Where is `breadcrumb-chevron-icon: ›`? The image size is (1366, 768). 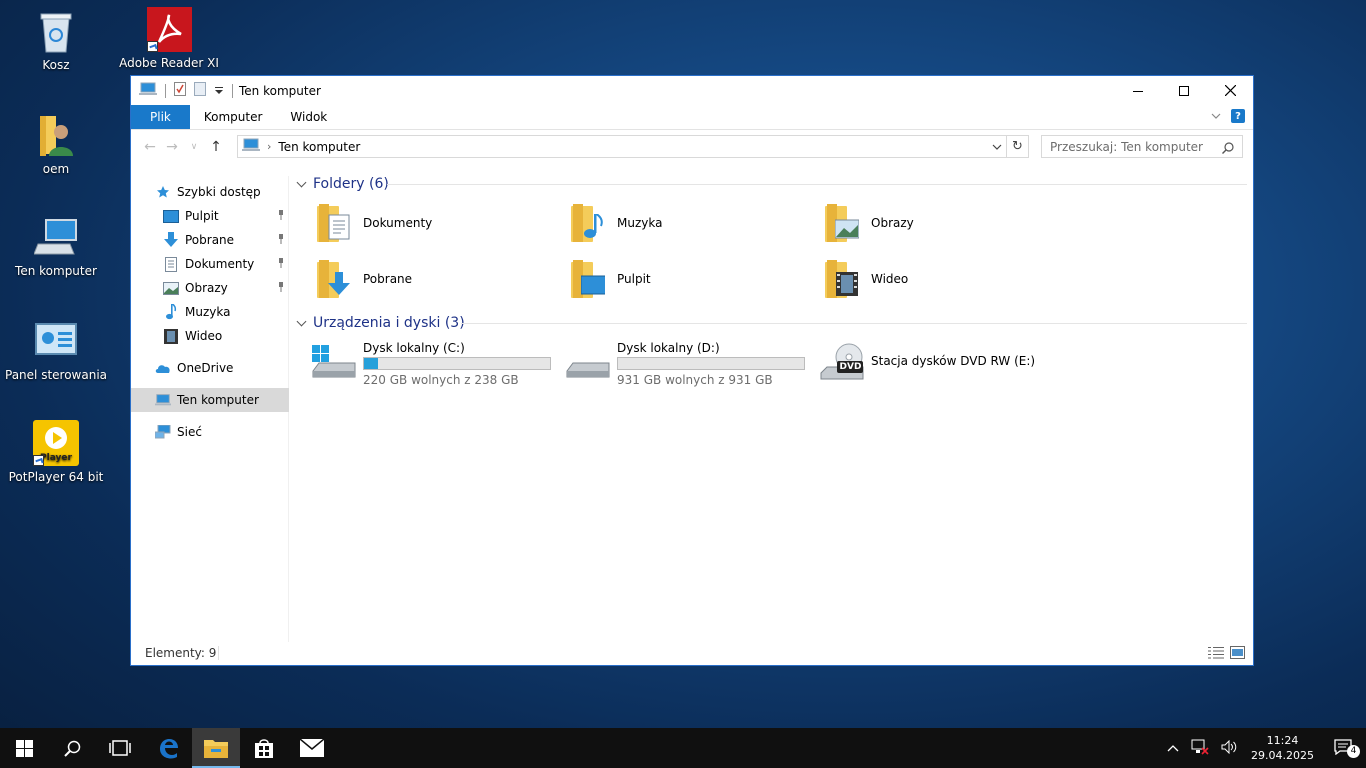 breadcrumb-chevron-icon: › is located at coordinates (269, 146).